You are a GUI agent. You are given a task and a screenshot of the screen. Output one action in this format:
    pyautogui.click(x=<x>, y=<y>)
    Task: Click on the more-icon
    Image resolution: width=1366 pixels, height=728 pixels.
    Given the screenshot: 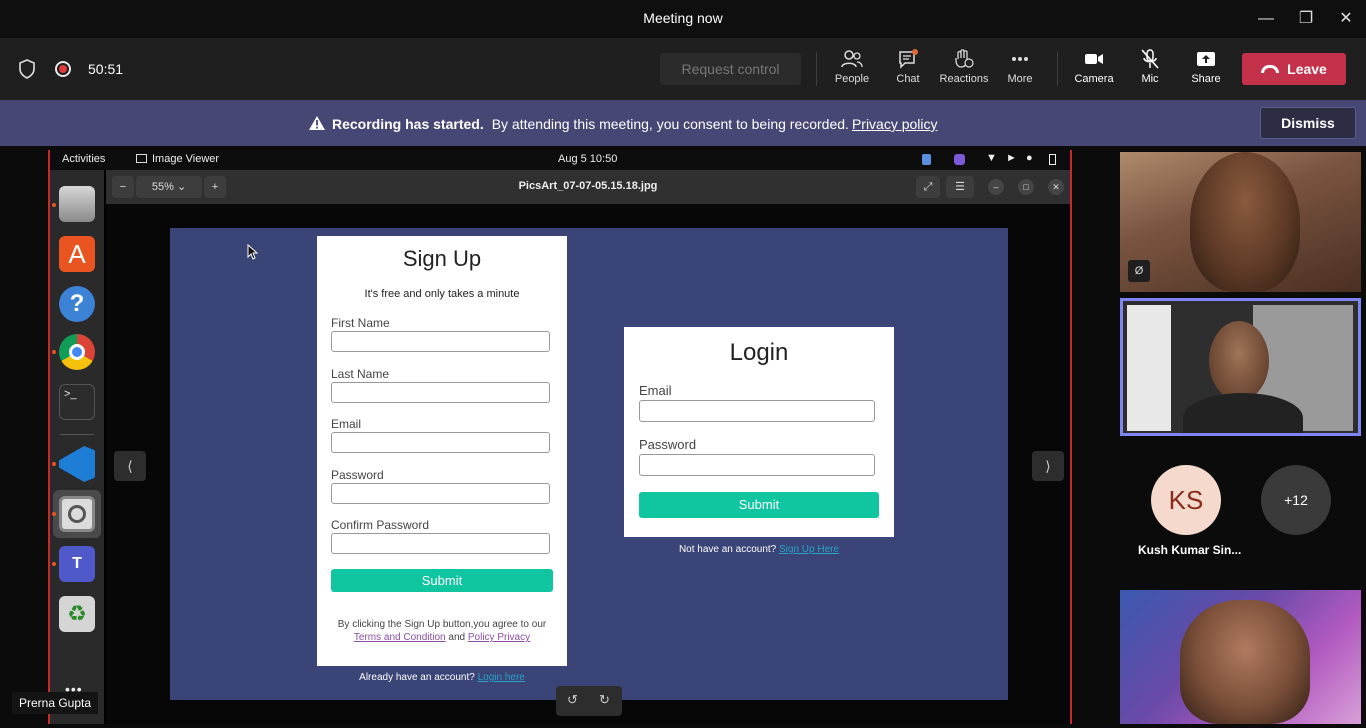 What is the action you would take?
    pyautogui.click(x=1020, y=59)
    